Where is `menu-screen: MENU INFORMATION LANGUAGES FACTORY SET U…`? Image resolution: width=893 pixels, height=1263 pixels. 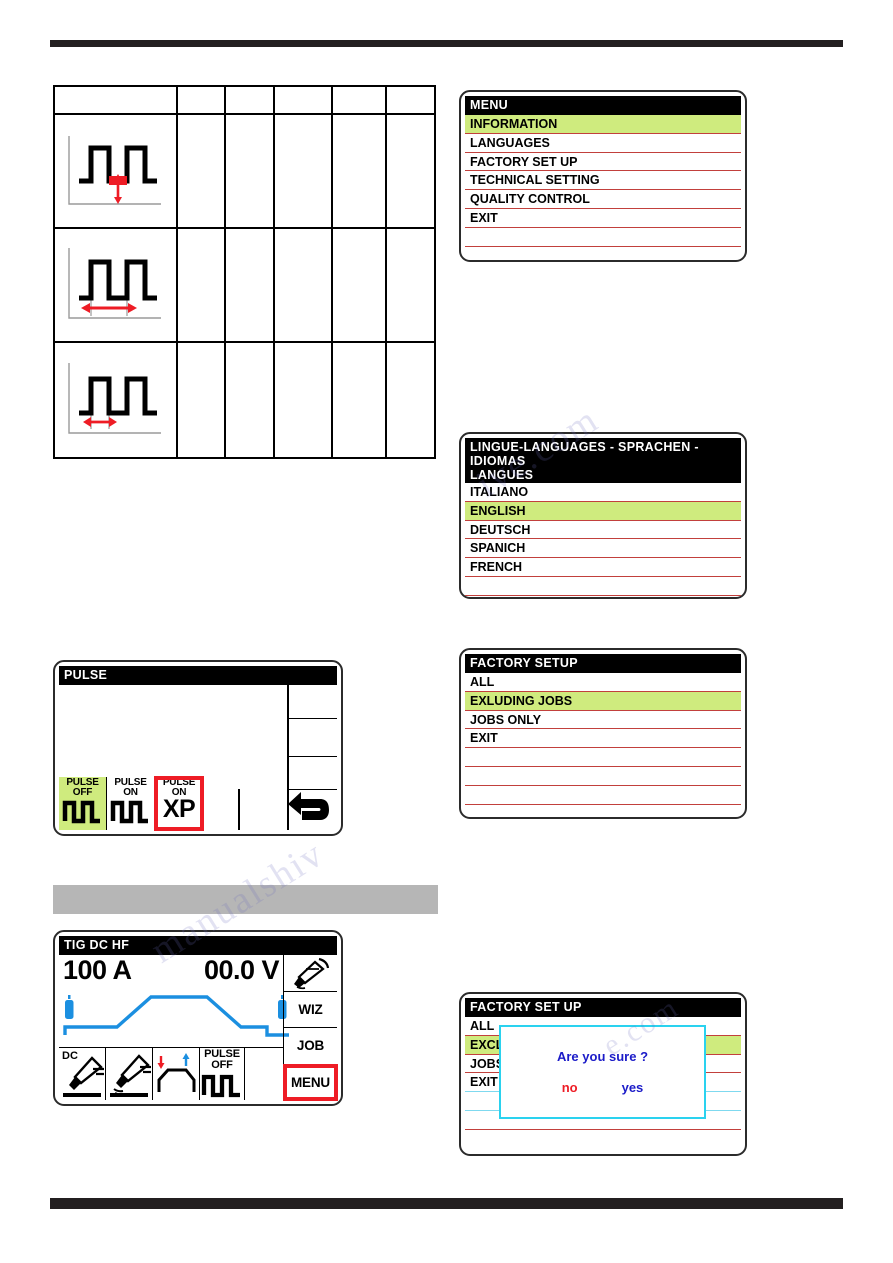
menu-screen: MENU INFORMATION LANGUAGES FACTORY SET U… is located at coordinates (603, 176).